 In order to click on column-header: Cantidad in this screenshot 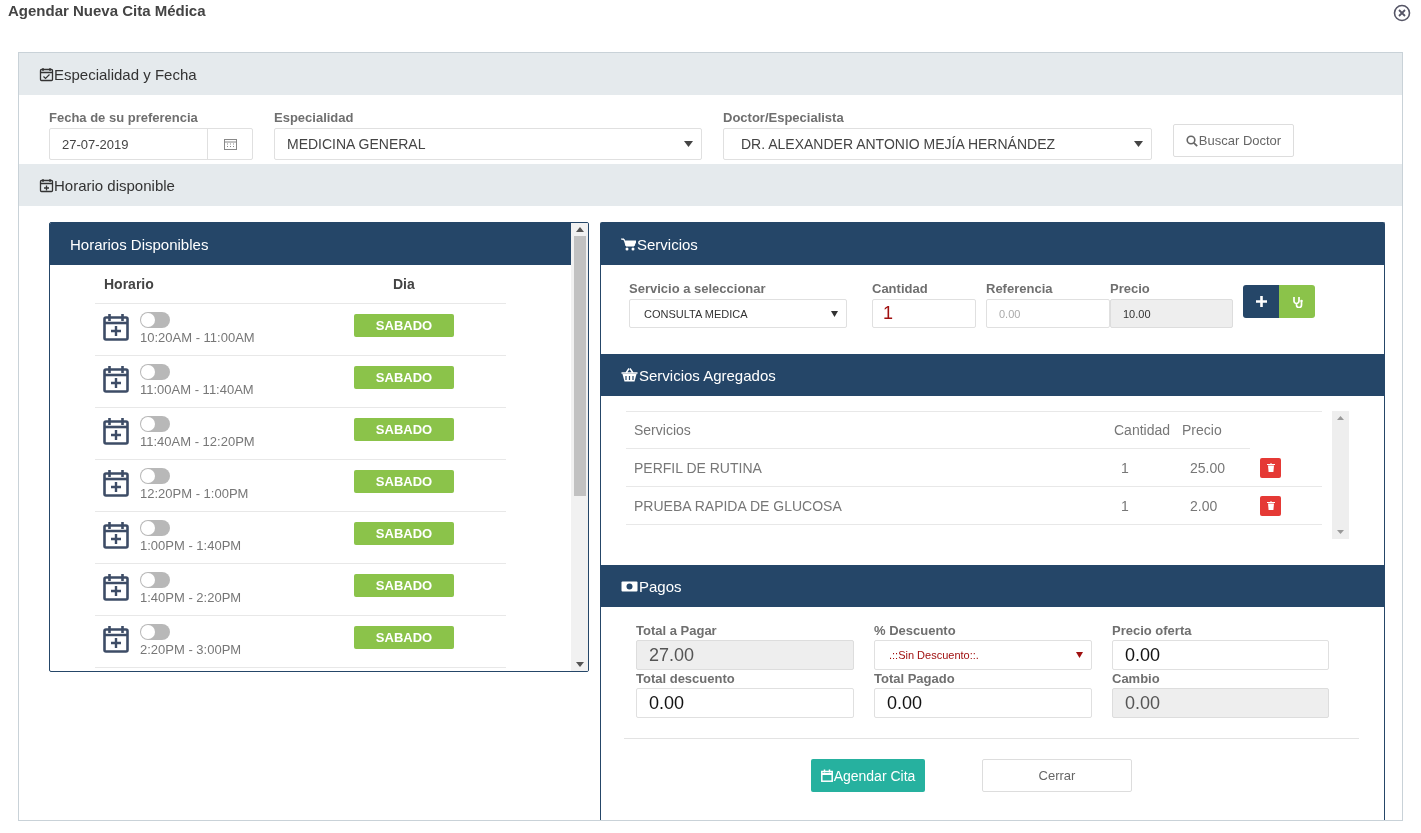, I will do `click(1143, 430)`.